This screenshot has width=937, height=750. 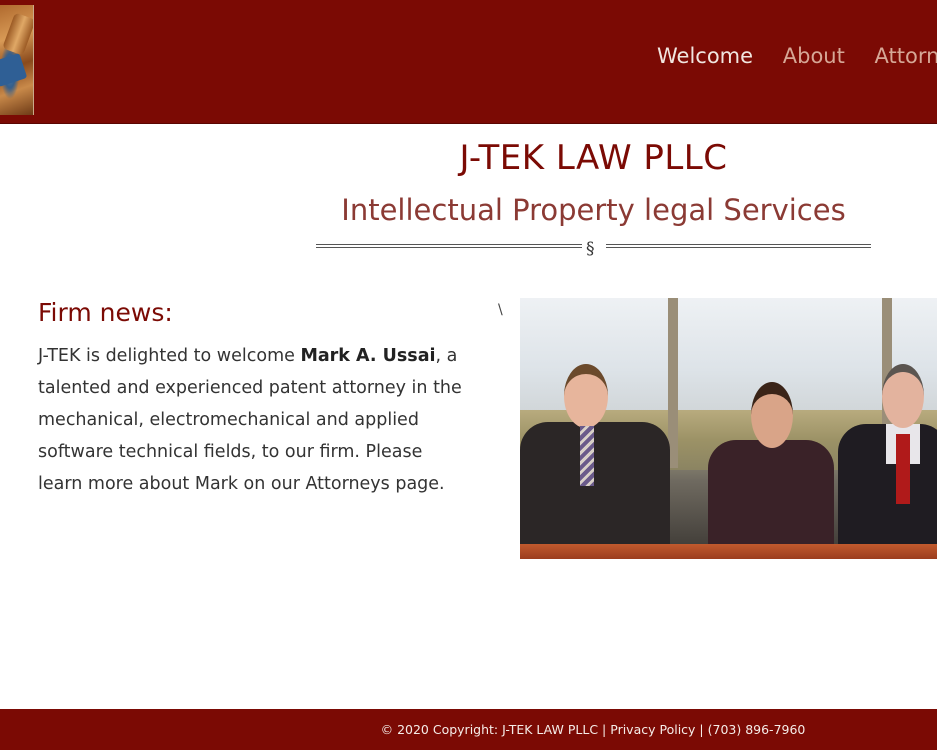 What do you see at coordinates (705, 56) in the screenshot?
I see `nav-item-welcome: Welcome` at bounding box center [705, 56].